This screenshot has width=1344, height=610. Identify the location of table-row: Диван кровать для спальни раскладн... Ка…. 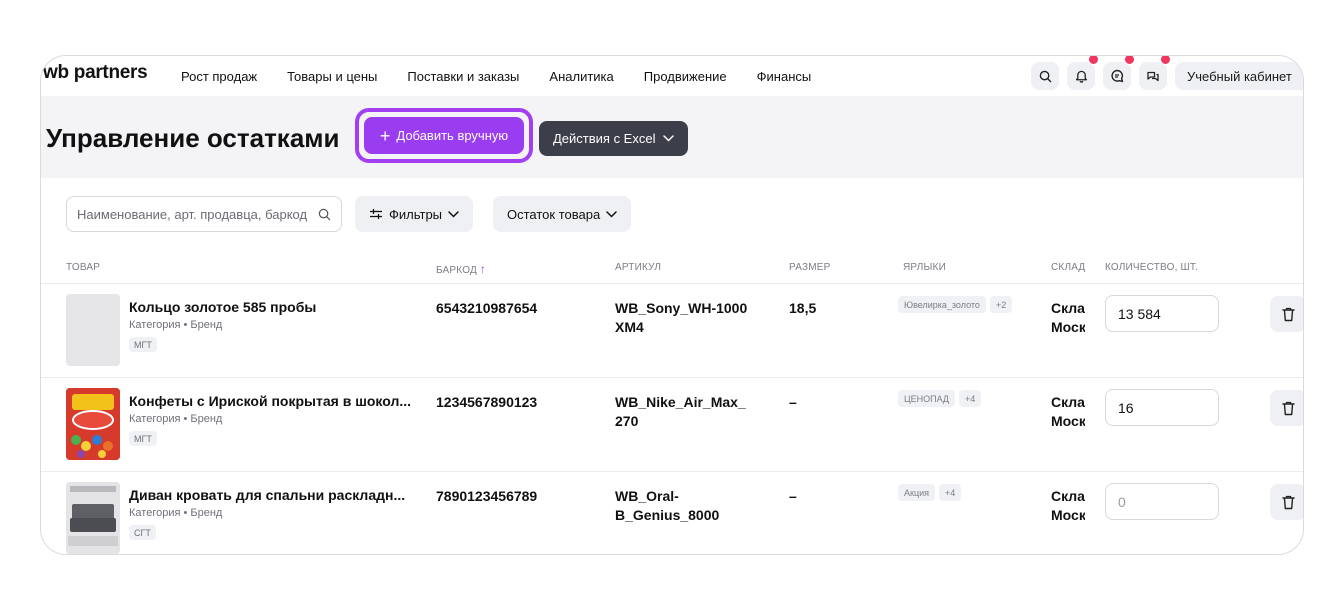
(672, 512).